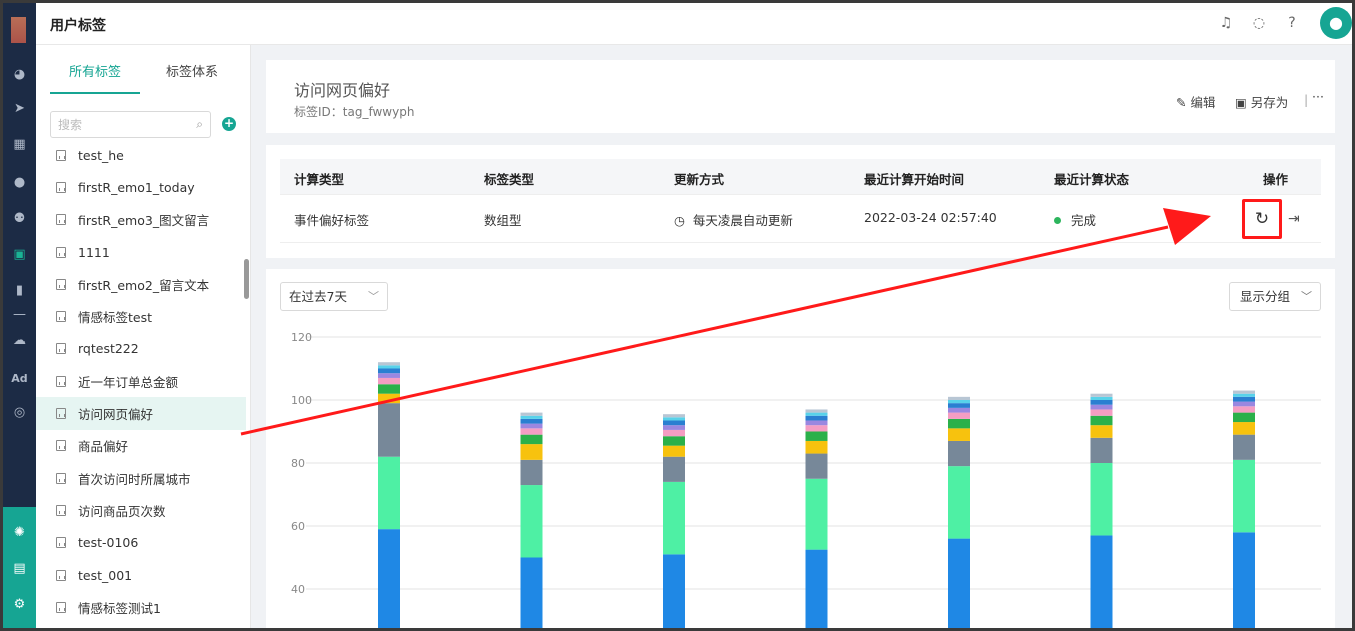 The width and height of the screenshot is (1355, 631). Describe the element at coordinates (141, 284) in the screenshot. I see `list-item: firstR_emo2_留言文本` at that location.